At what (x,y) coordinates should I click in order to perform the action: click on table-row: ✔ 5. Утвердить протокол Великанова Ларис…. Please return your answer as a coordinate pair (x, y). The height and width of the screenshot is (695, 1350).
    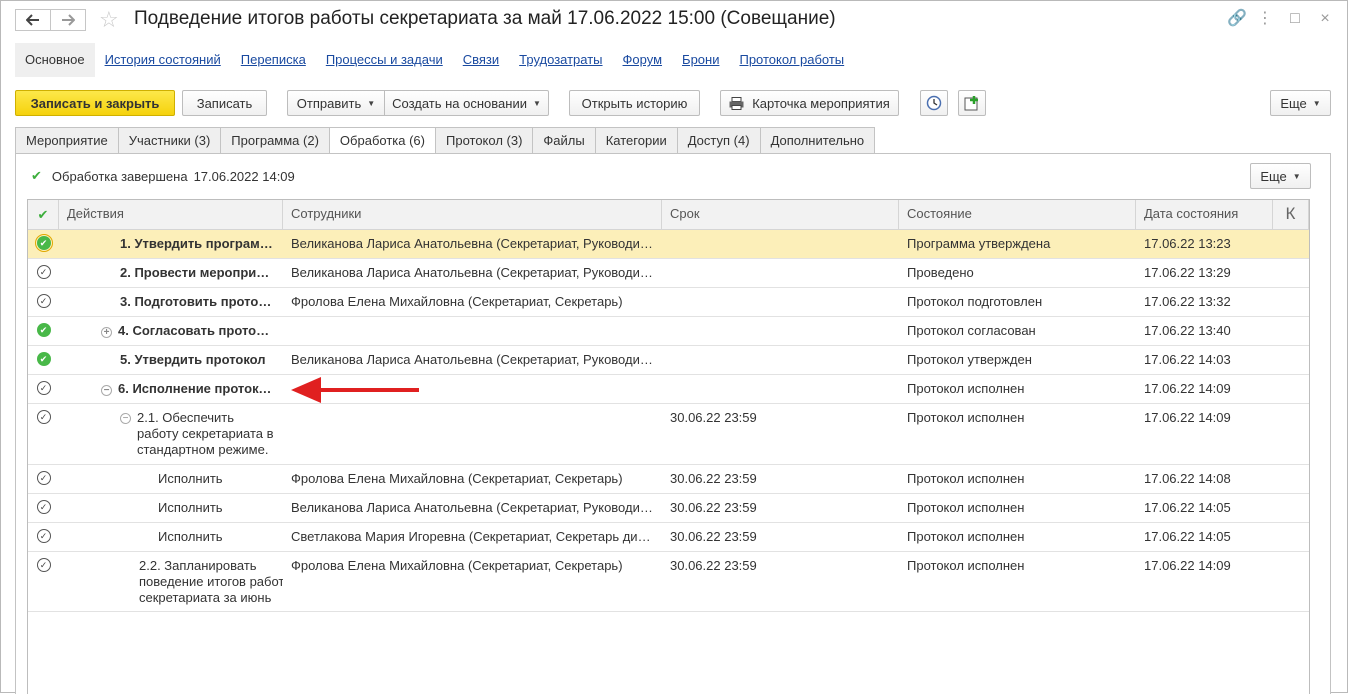
    Looking at the image, I should click on (668, 360).